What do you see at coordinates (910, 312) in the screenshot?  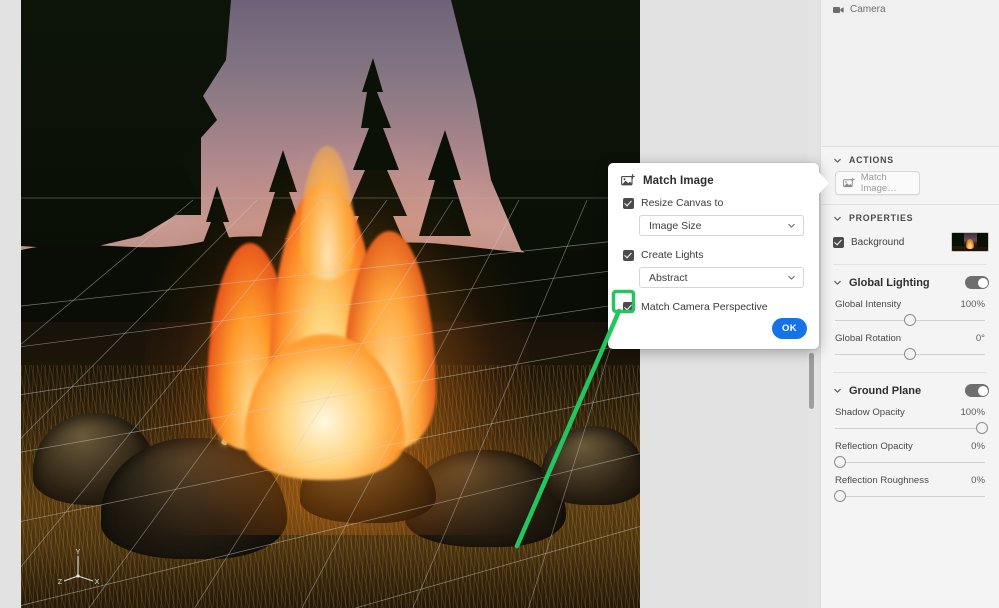 I see `global-intensity-slider-block: Global Intensity 100%` at bounding box center [910, 312].